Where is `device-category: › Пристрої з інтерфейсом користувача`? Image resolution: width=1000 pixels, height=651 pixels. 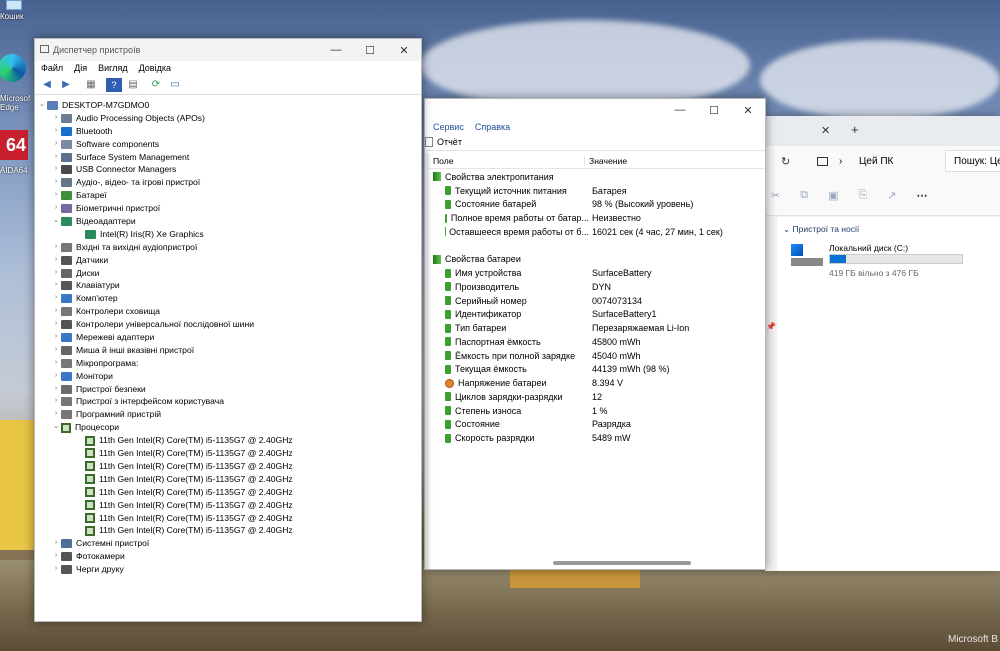
device-category: › Пристрої з інтерфейсом користувача is located at coordinates (228, 401).